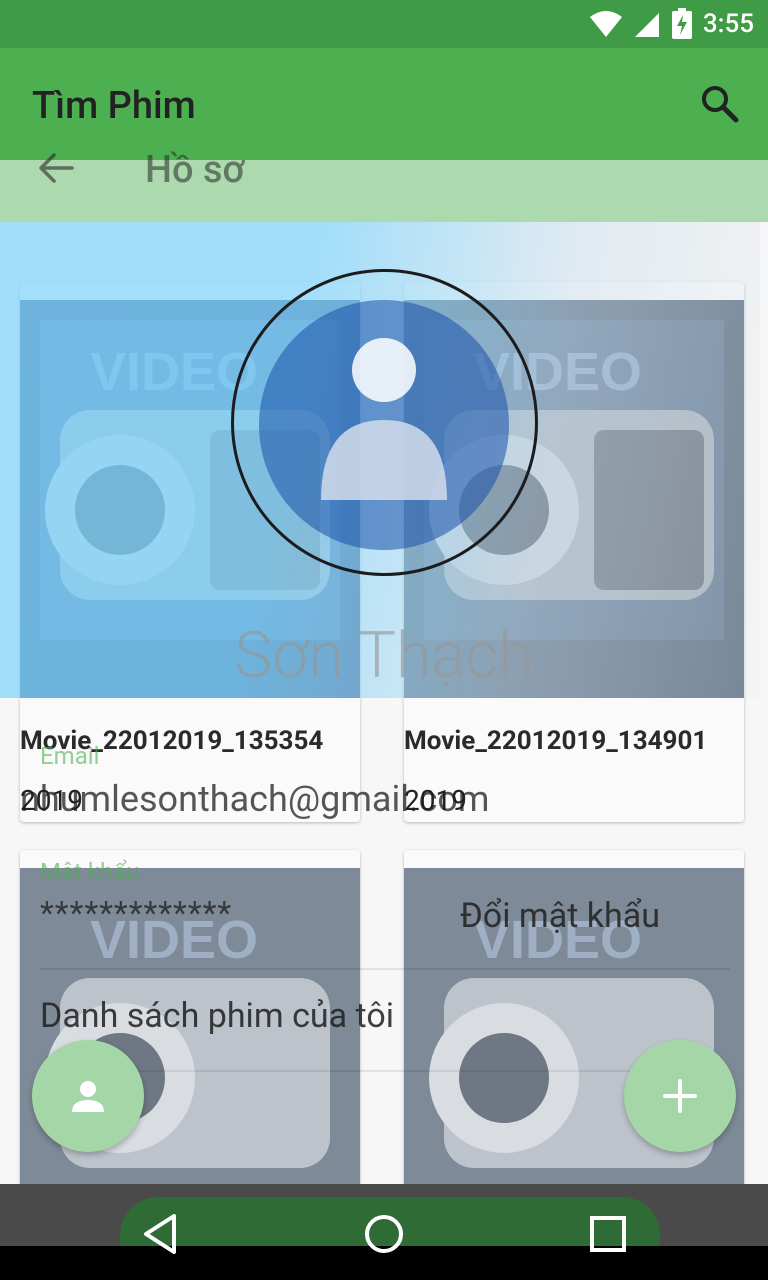 The width and height of the screenshot is (768, 1280). I want to click on email-label: Email, so click(70, 756).